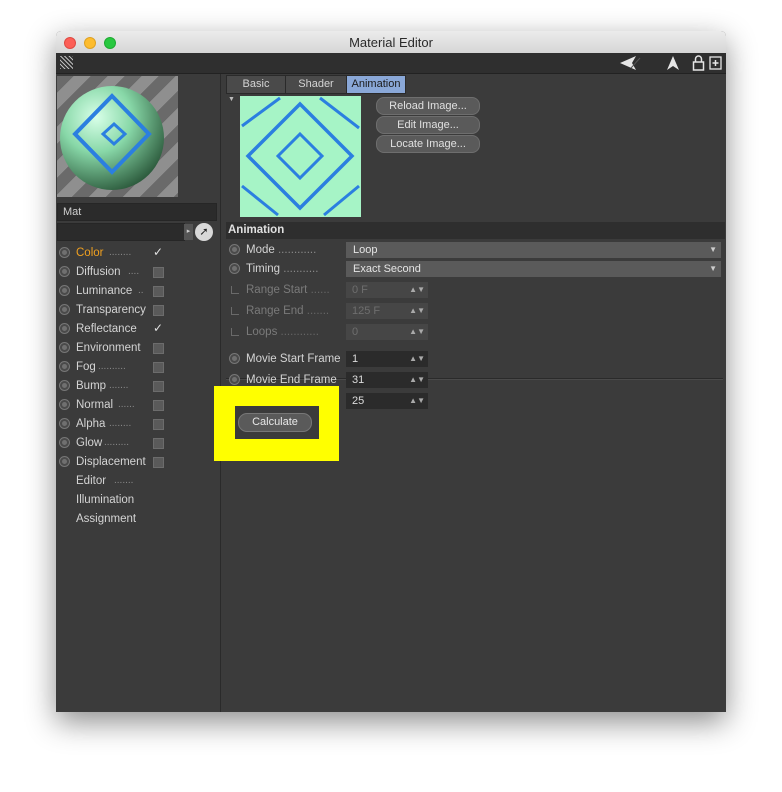 This screenshot has width=782, height=792. Describe the element at coordinates (138, 348) in the screenshot. I see `channel-environment: Environment` at that location.